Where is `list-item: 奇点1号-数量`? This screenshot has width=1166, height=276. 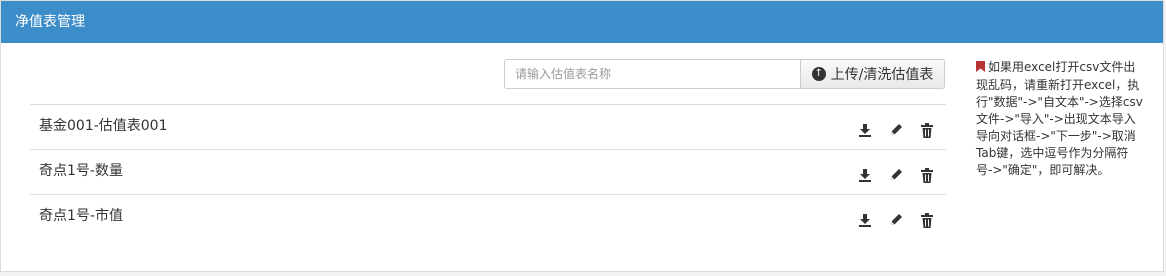 list-item: 奇点1号-数量 is located at coordinates (488, 171).